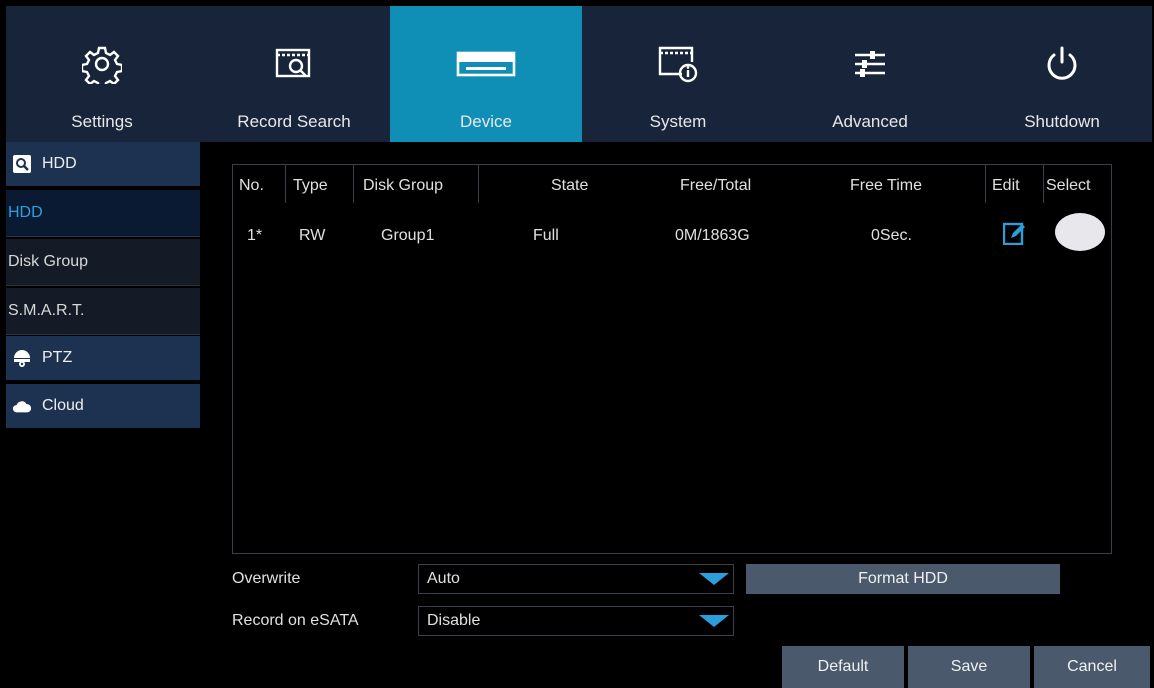 The height and width of the screenshot is (688, 1154). I want to click on tab-system-label: System, so click(678, 121).